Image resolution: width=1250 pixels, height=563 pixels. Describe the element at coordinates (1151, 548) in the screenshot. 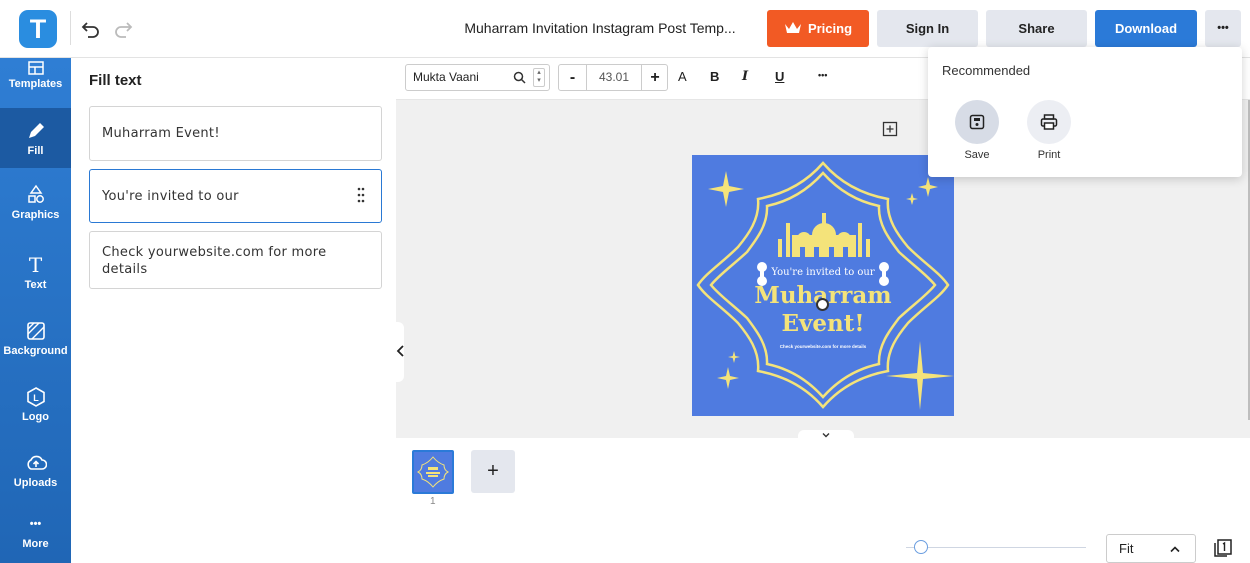

I see `zoom-select: Fit` at that location.